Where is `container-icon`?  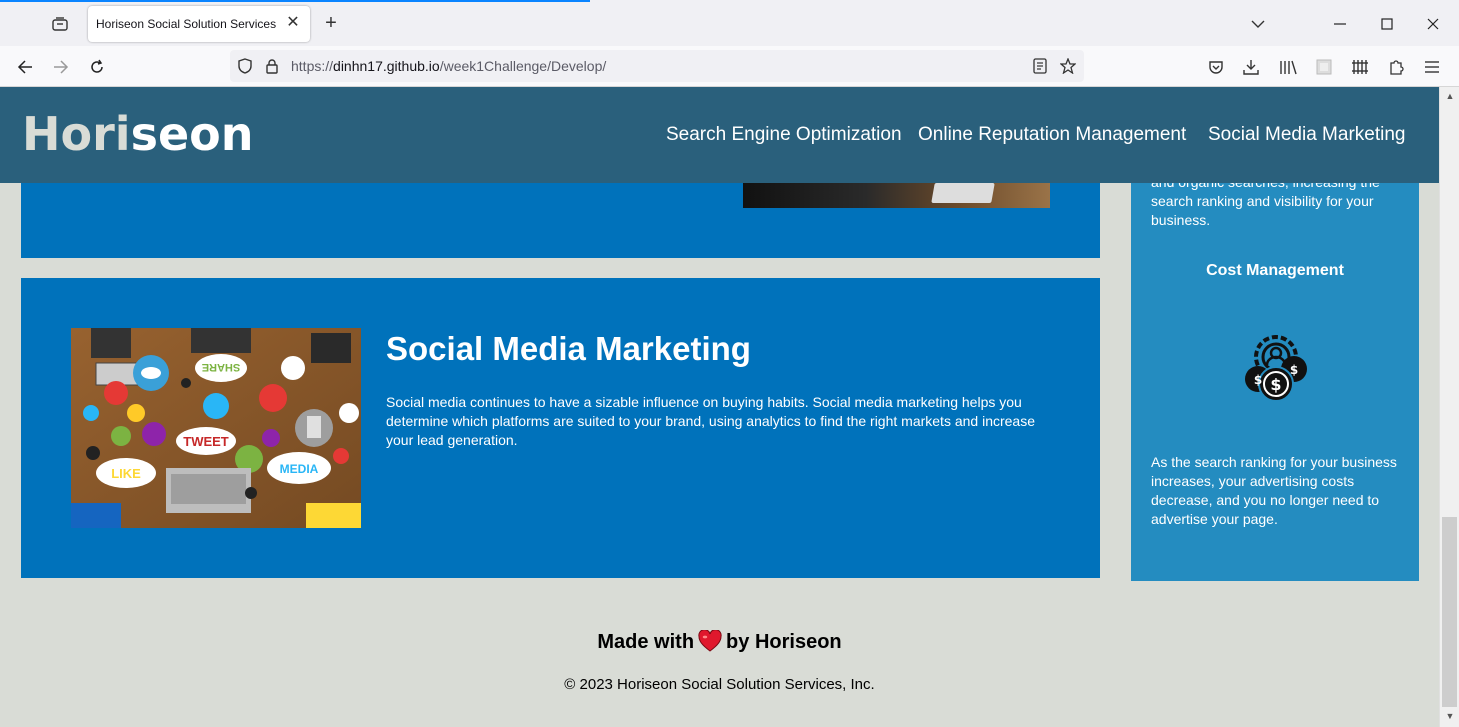
container-icon is located at coordinates (1360, 67).